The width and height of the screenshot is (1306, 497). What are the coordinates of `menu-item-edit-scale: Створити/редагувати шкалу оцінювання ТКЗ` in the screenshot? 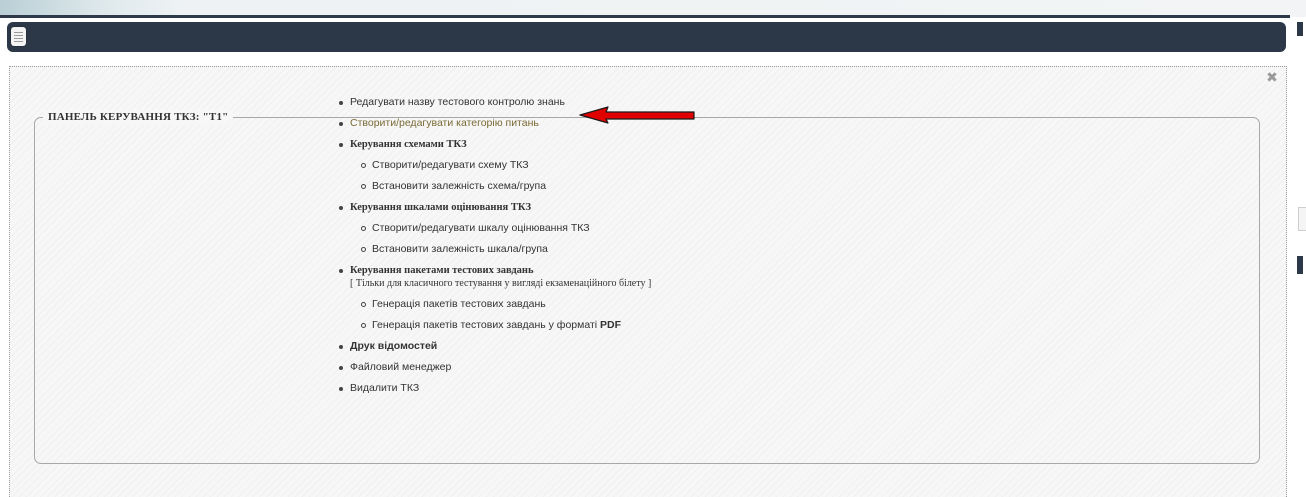 It's located at (500, 228).